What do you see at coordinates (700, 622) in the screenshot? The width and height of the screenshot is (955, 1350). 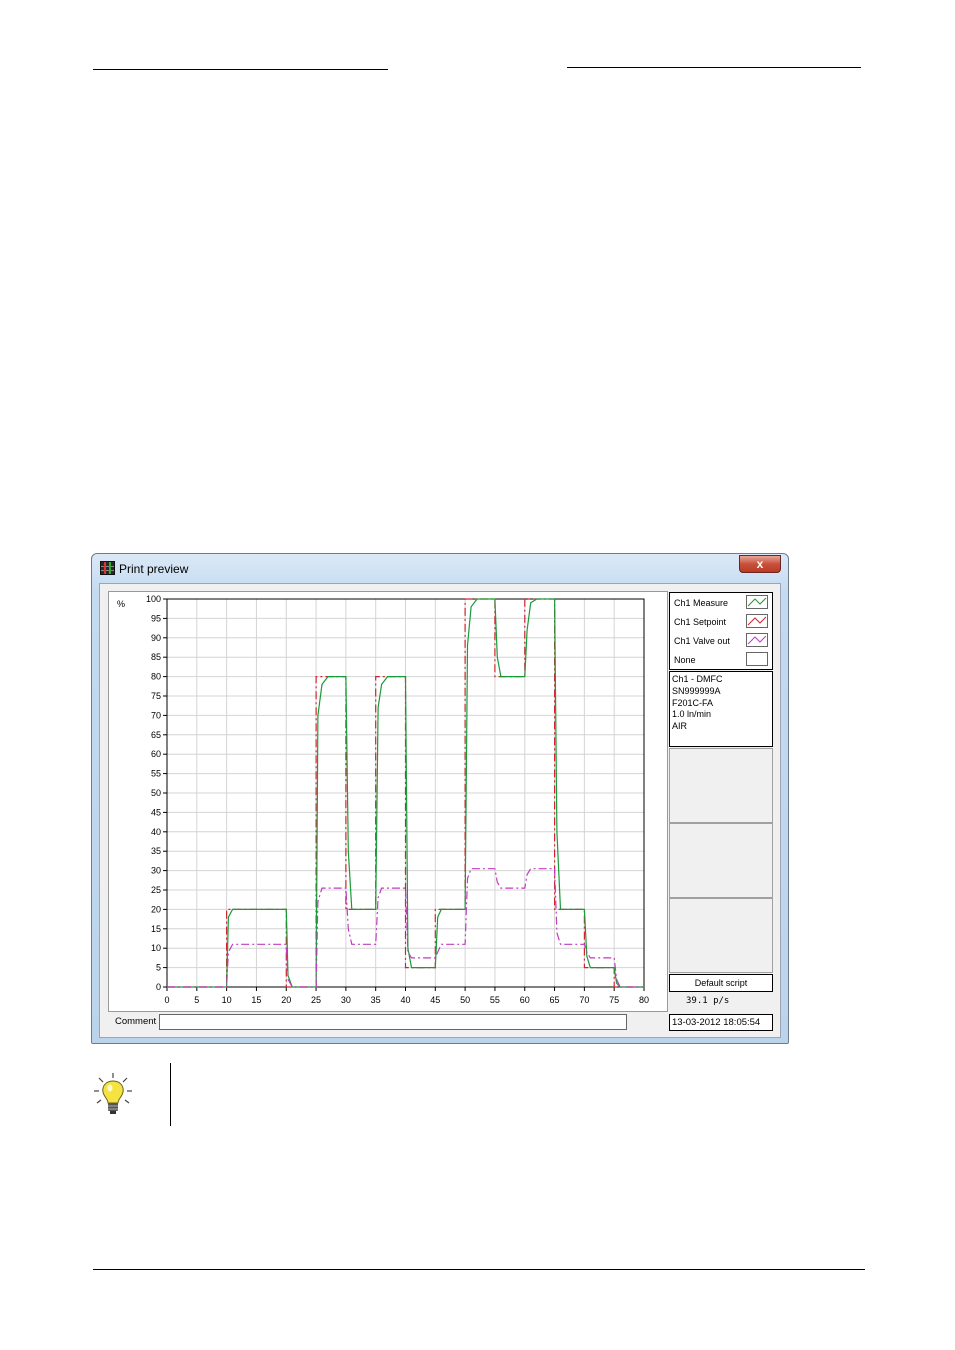 I see `legend-label: Ch1 Setpoint` at bounding box center [700, 622].